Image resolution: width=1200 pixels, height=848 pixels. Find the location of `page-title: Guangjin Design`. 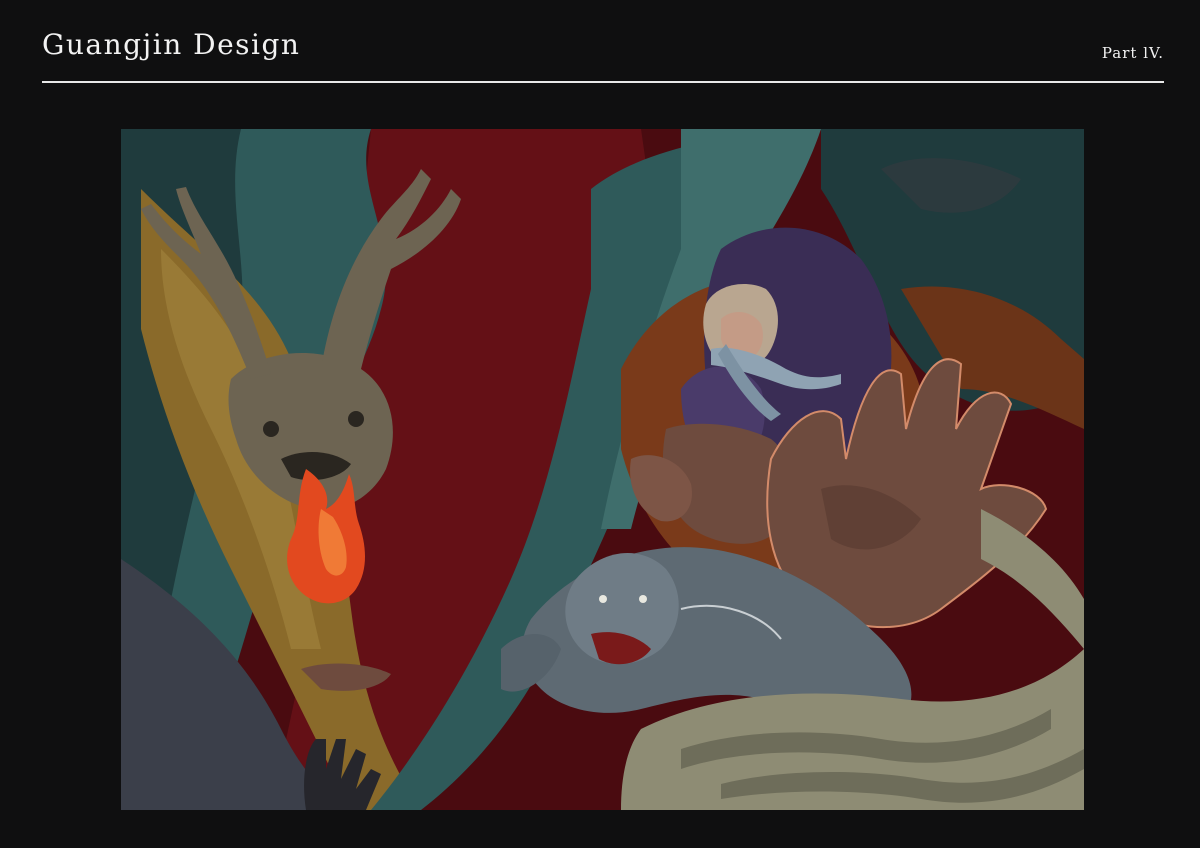

page-title: Guangjin Design is located at coordinates (171, 44).